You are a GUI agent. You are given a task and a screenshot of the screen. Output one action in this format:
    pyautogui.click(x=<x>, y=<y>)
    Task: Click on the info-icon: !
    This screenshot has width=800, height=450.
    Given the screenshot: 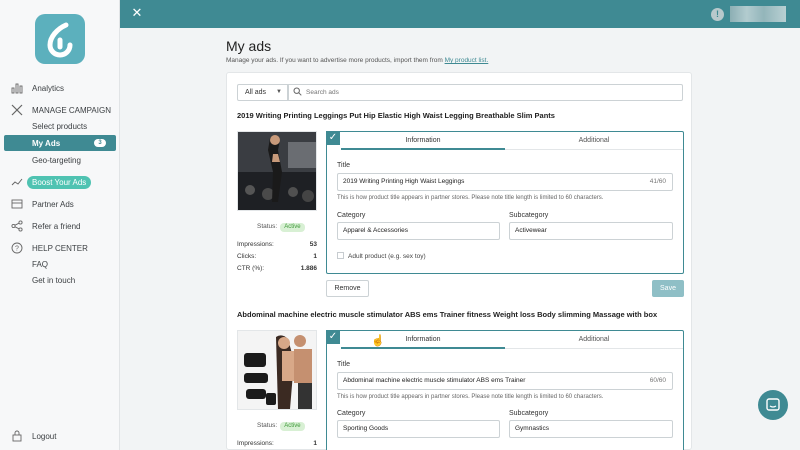 What is the action you would take?
    pyautogui.click(x=717, y=14)
    